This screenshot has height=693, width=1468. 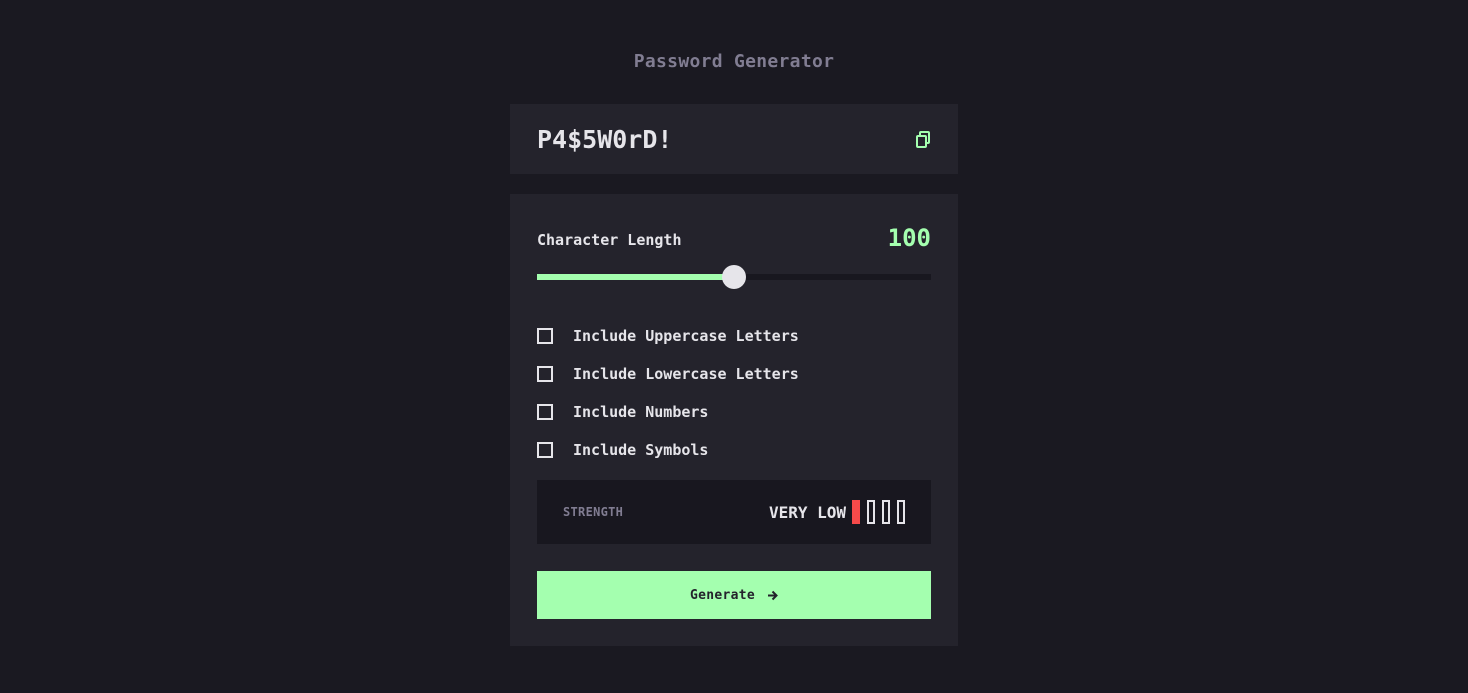 What do you see at coordinates (878, 512) in the screenshot?
I see `strength-bars` at bounding box center [878, 512].